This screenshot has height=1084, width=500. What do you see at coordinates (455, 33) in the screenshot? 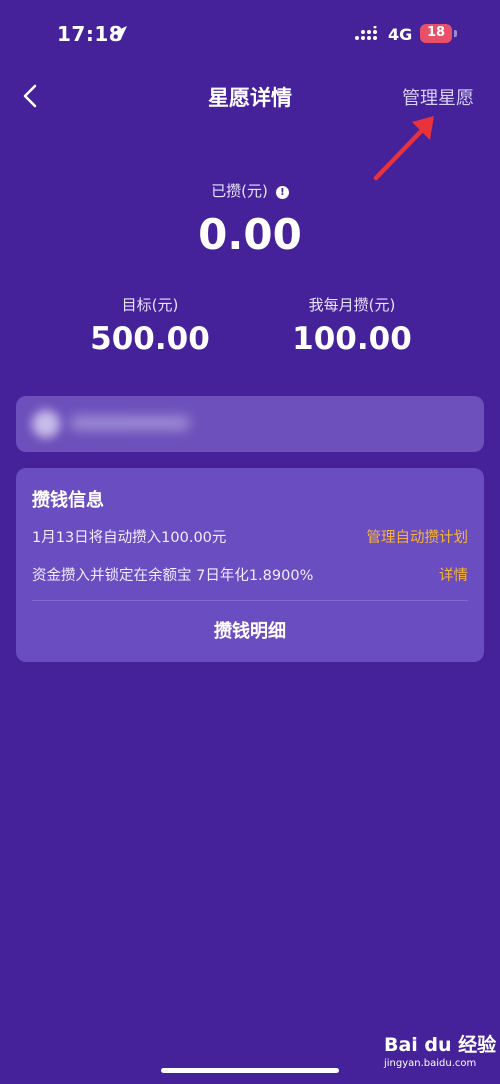
I see `battery-cap` at bounding box center [455, 33].